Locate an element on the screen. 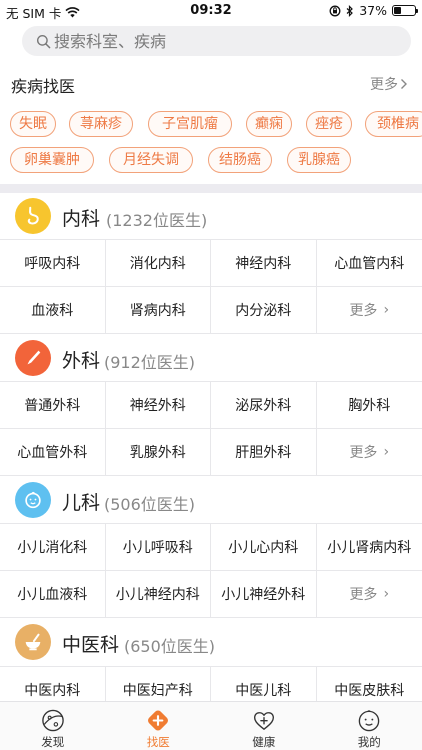 The width and height of the screenshot is (422, 750). scalpel-icon is located at coordinates (33, 358).